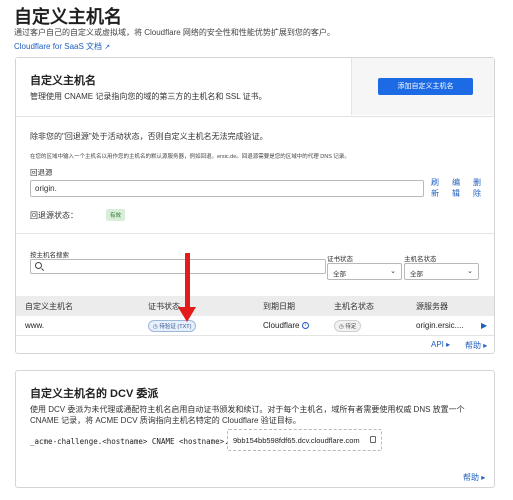 The image size is (513, 500). What do you see at coordinates (178, 266) in the screenshot?
I see `search-input` at bounding box center [178, 266].